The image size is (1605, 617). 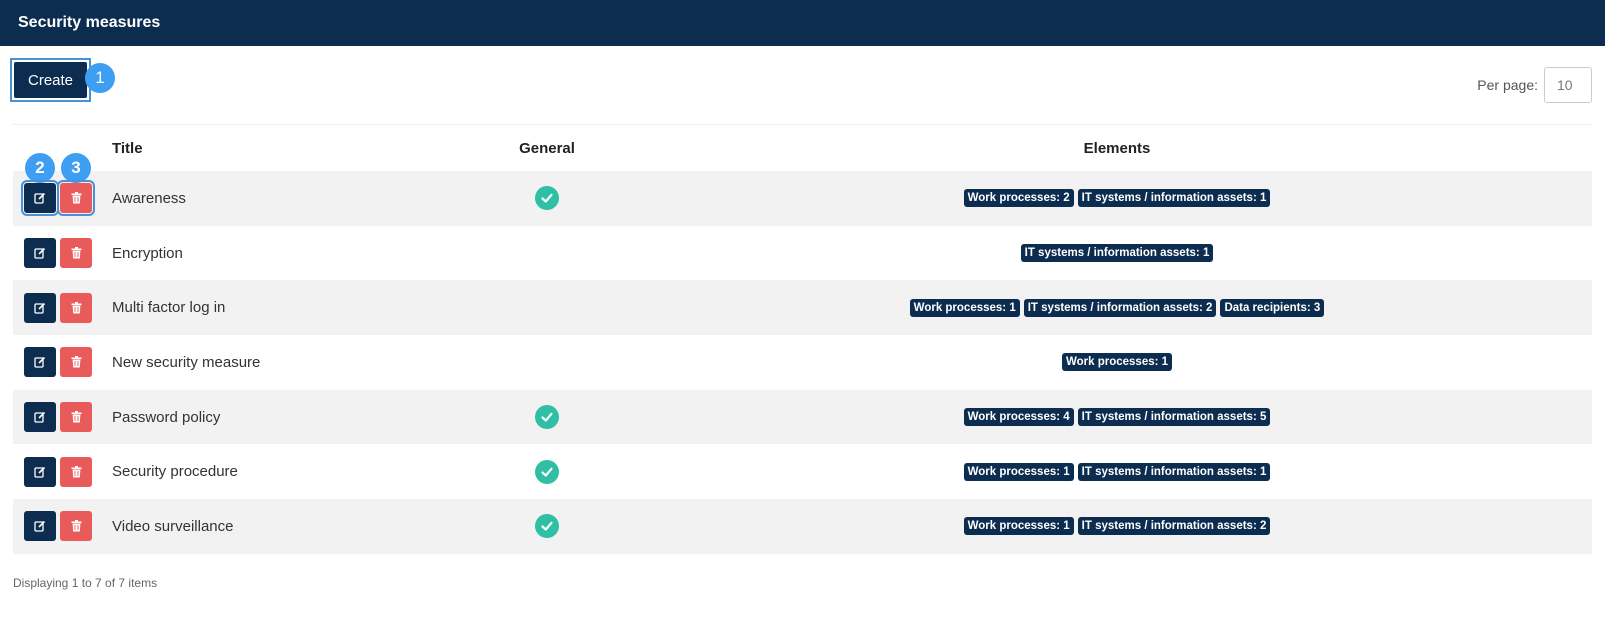 I want to click on create-button: Create, so click(x=51, y=80).